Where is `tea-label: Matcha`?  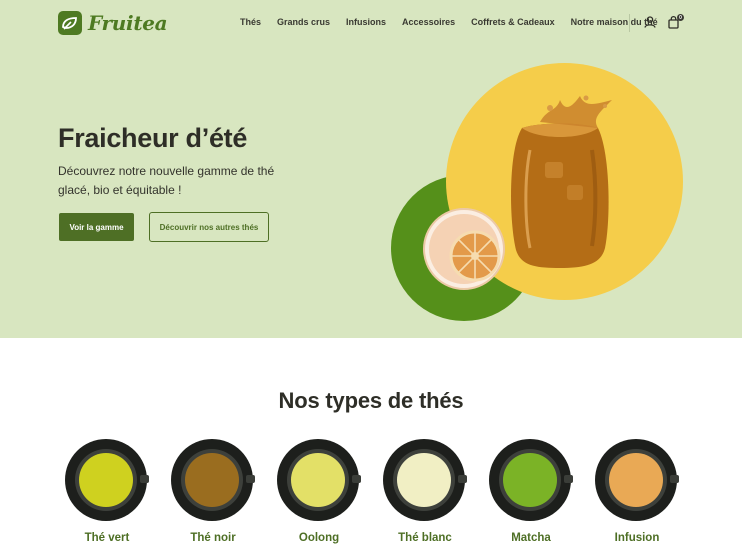 tea-label: Matcha is located at coordinates (531, 538).